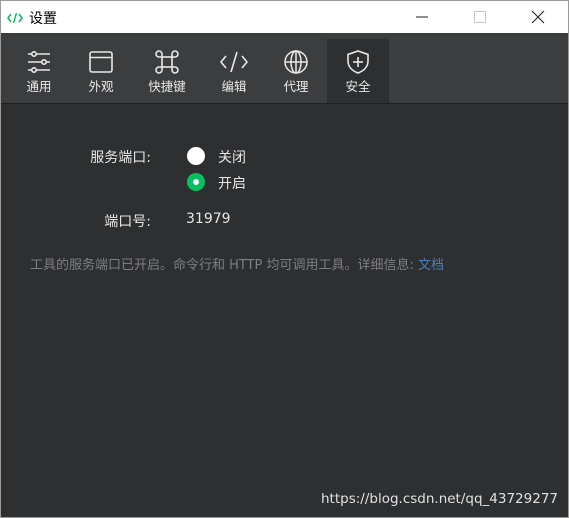 The width and height of the screenshot is (569, 518). I want to click on settings-toolbar: 通用 外观 快捷键 编辑 代理 安全, so click(284, 68).